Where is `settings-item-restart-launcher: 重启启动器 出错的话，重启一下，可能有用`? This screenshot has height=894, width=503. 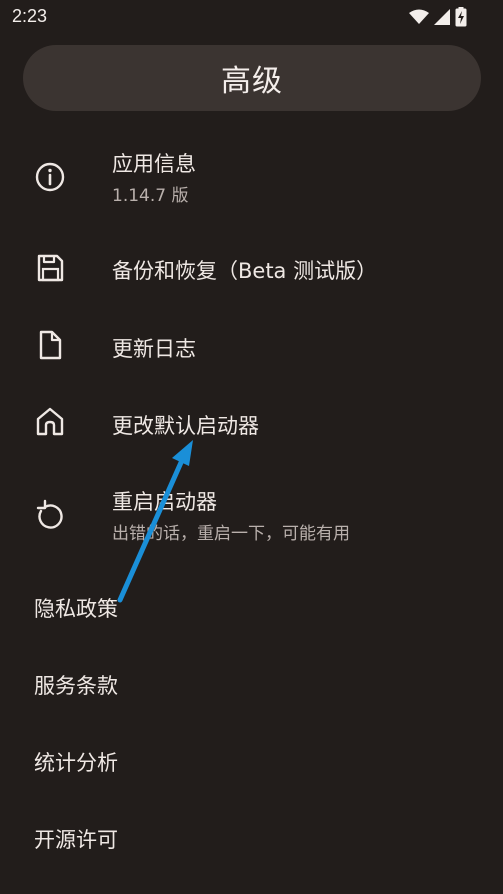 settings-item-restart-launcher: 重启启动器 出错的话，重启一下，可能有用 is located at coordinates (251, 516).